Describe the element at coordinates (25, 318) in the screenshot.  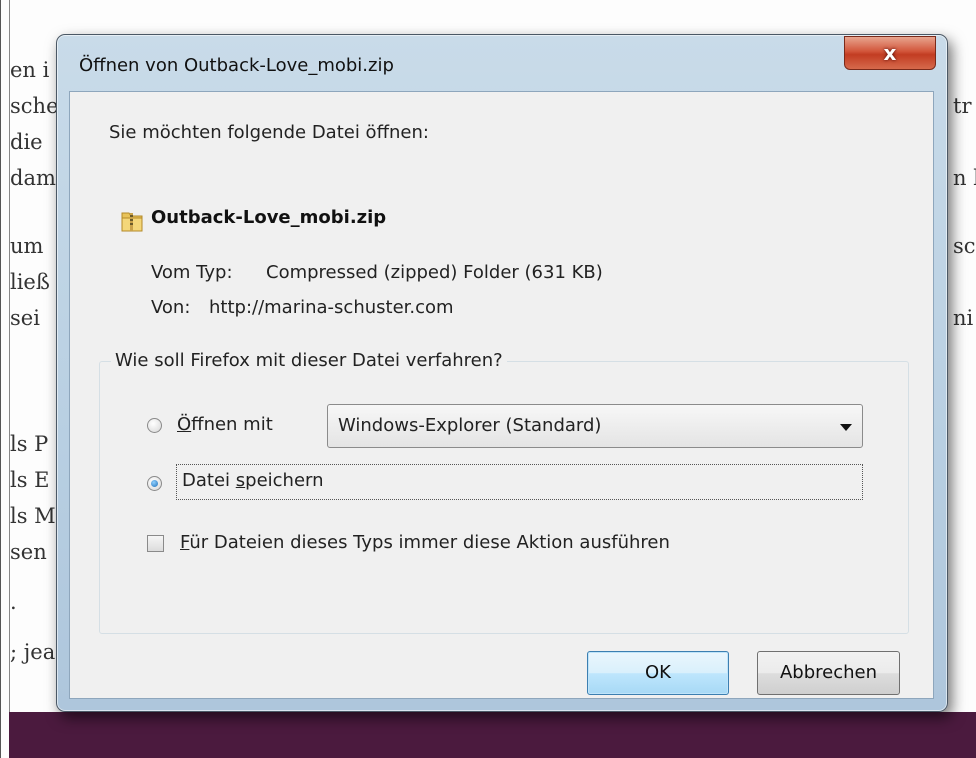
I see `background-text: sei` at that location.